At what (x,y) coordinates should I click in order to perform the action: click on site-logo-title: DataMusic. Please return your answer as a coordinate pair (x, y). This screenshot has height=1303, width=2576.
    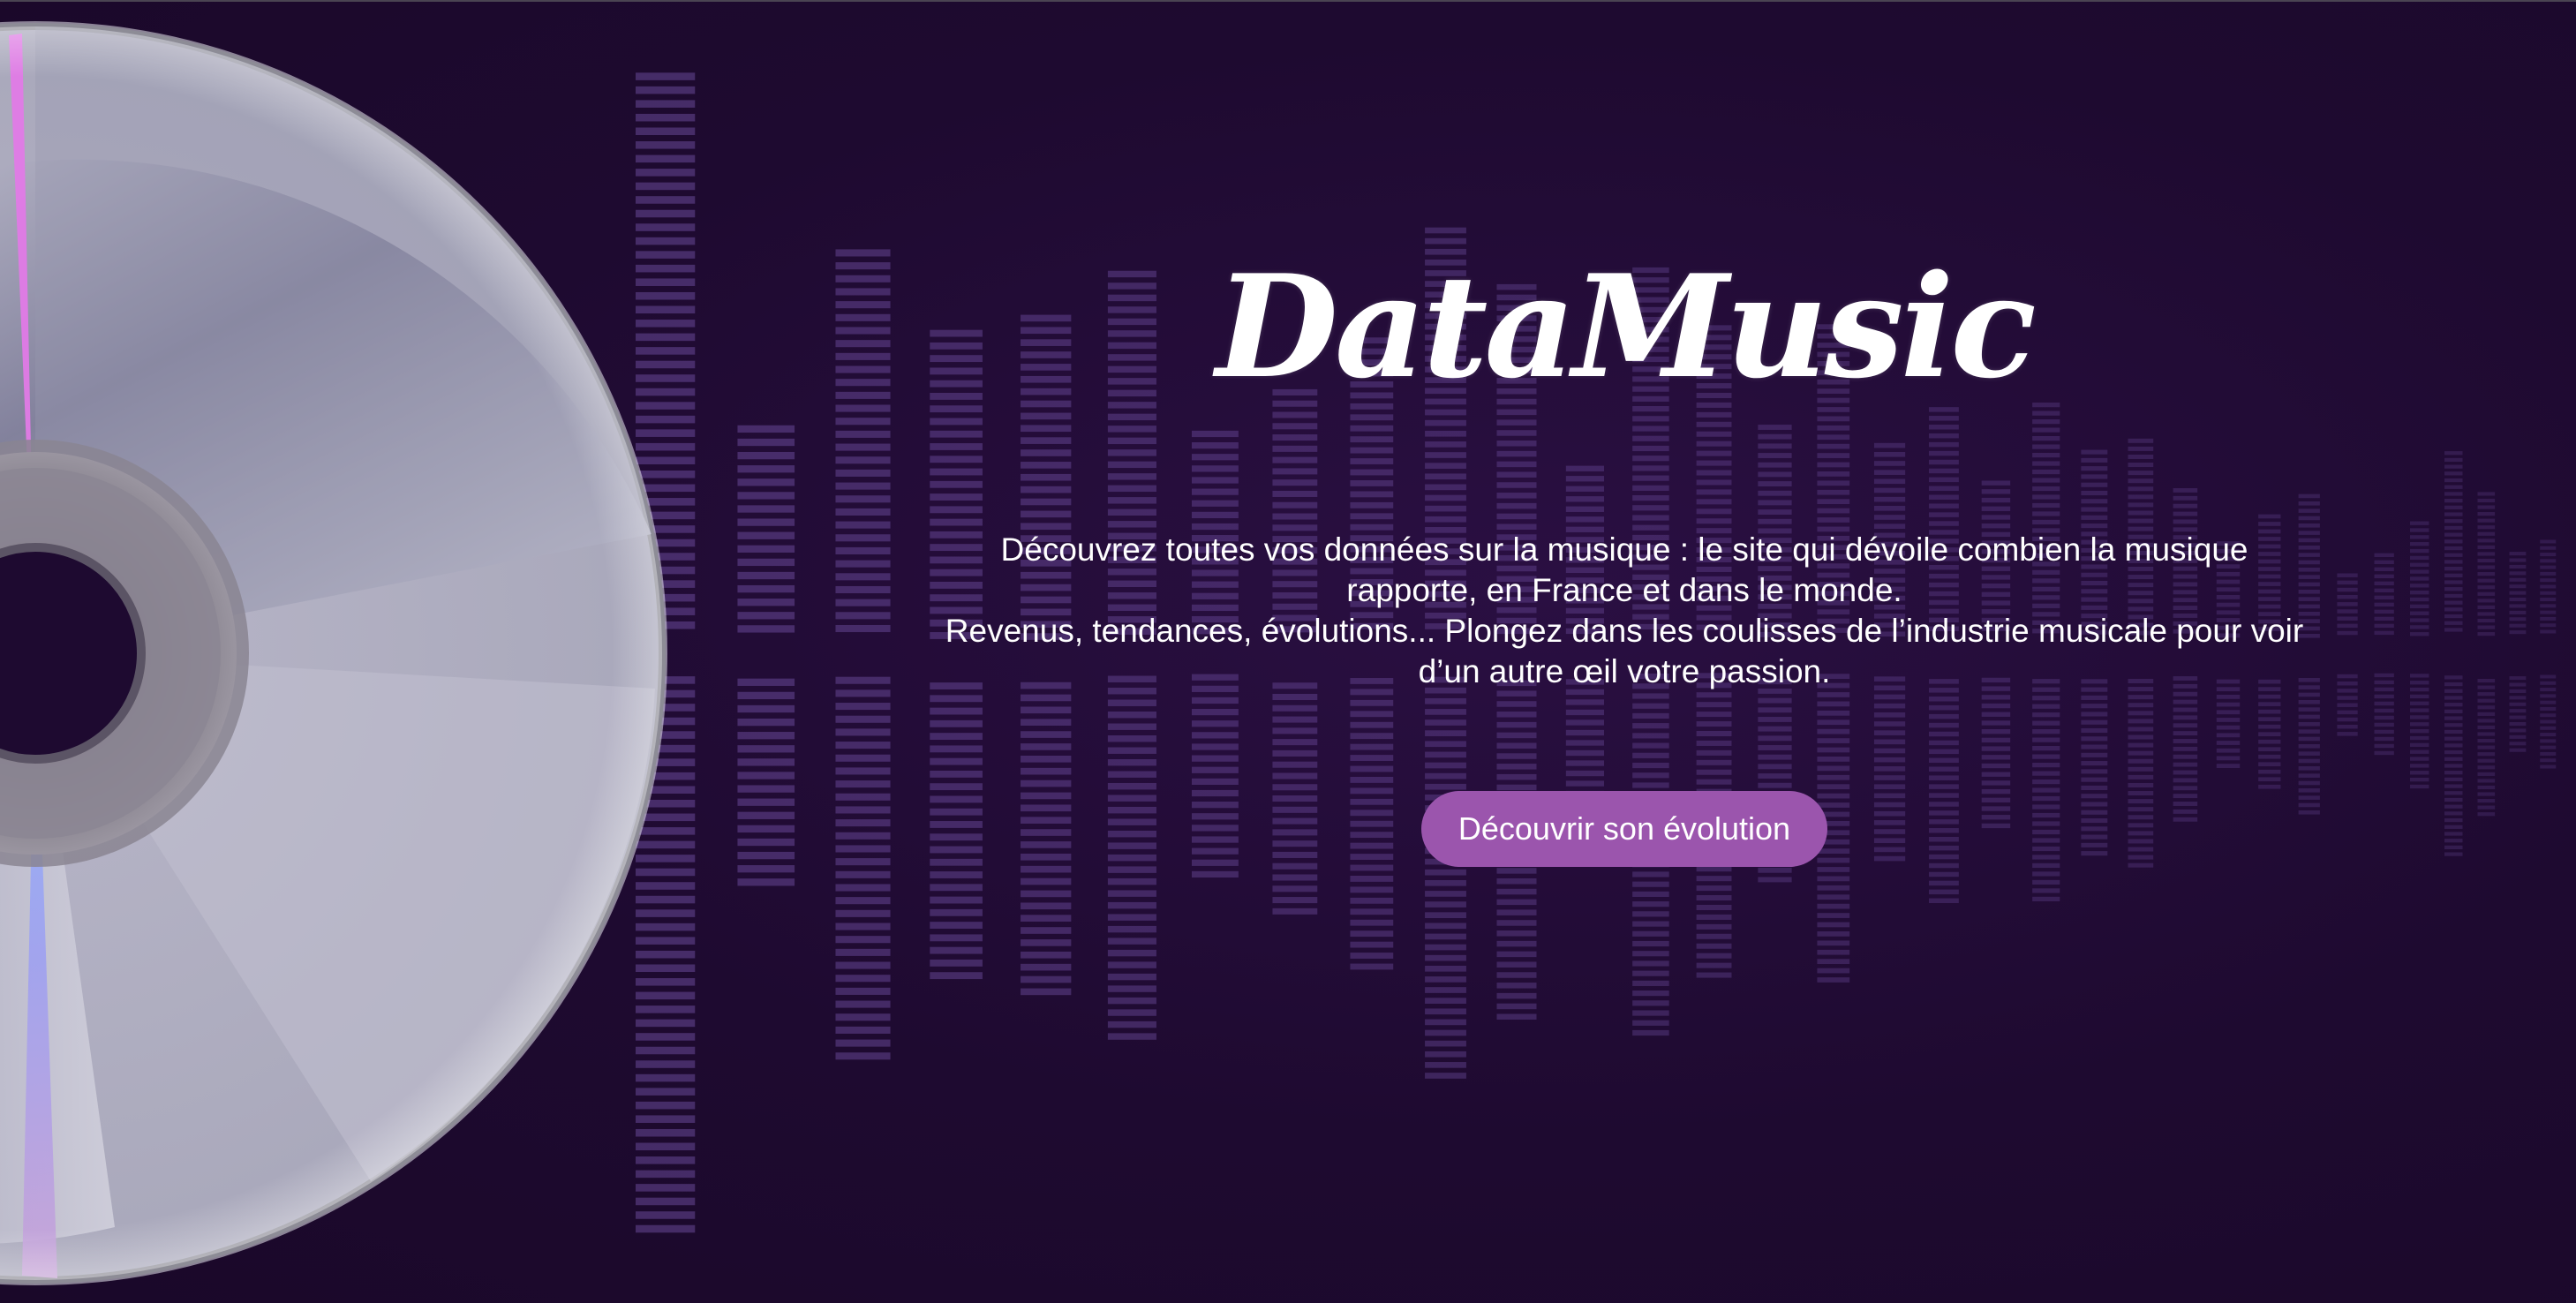
    Looking at the image, I should click on (1627, 327).